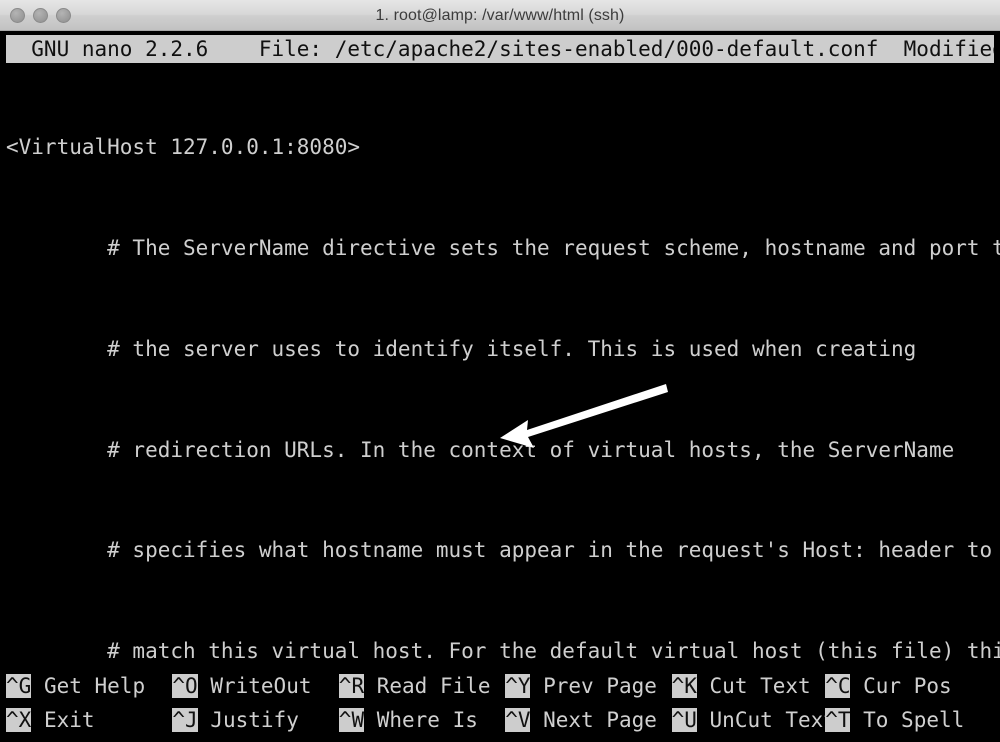  What do you see at coordinates (901, 686) in the screenshot?
I see `shortcut-label: Cur Pos` at bounding box center [901, 686].